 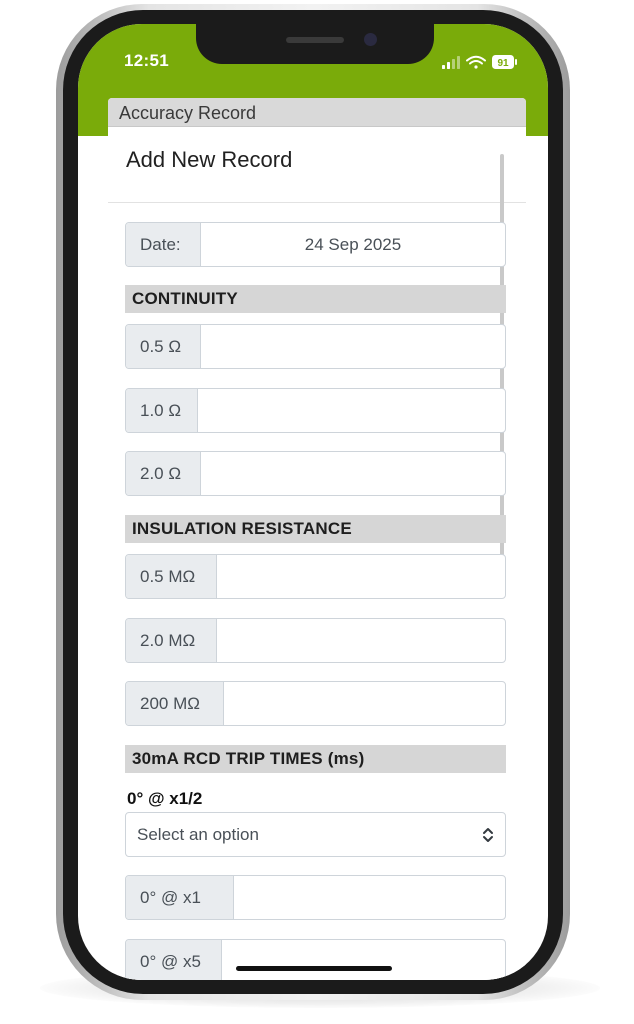 What do you see at coordinates (317, 112) in the screenshot?
I see `window-title: Accuracy Record` at bounding box center [317, 112].